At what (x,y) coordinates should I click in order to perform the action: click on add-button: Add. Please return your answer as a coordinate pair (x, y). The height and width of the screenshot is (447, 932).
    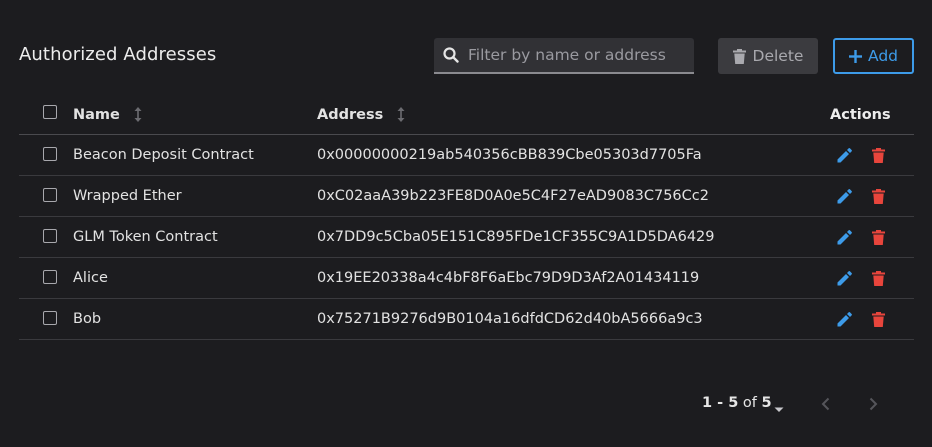
    Looking at the image, I should click on (873, 56).